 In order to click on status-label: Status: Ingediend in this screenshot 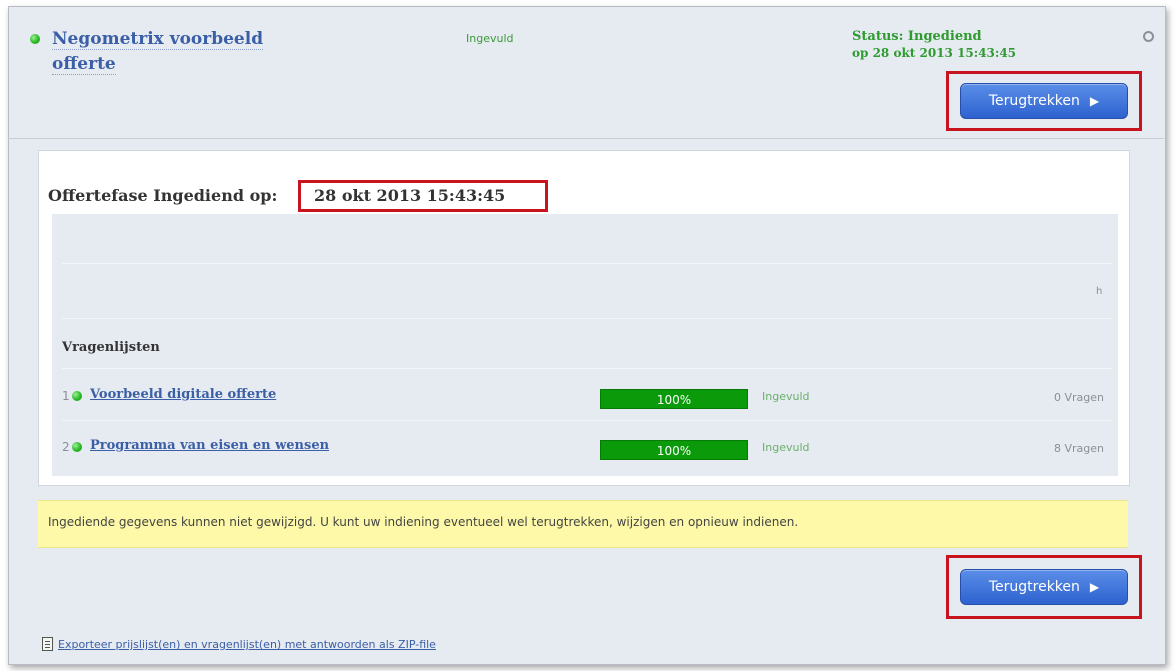, I will do `click(917, 36)`.